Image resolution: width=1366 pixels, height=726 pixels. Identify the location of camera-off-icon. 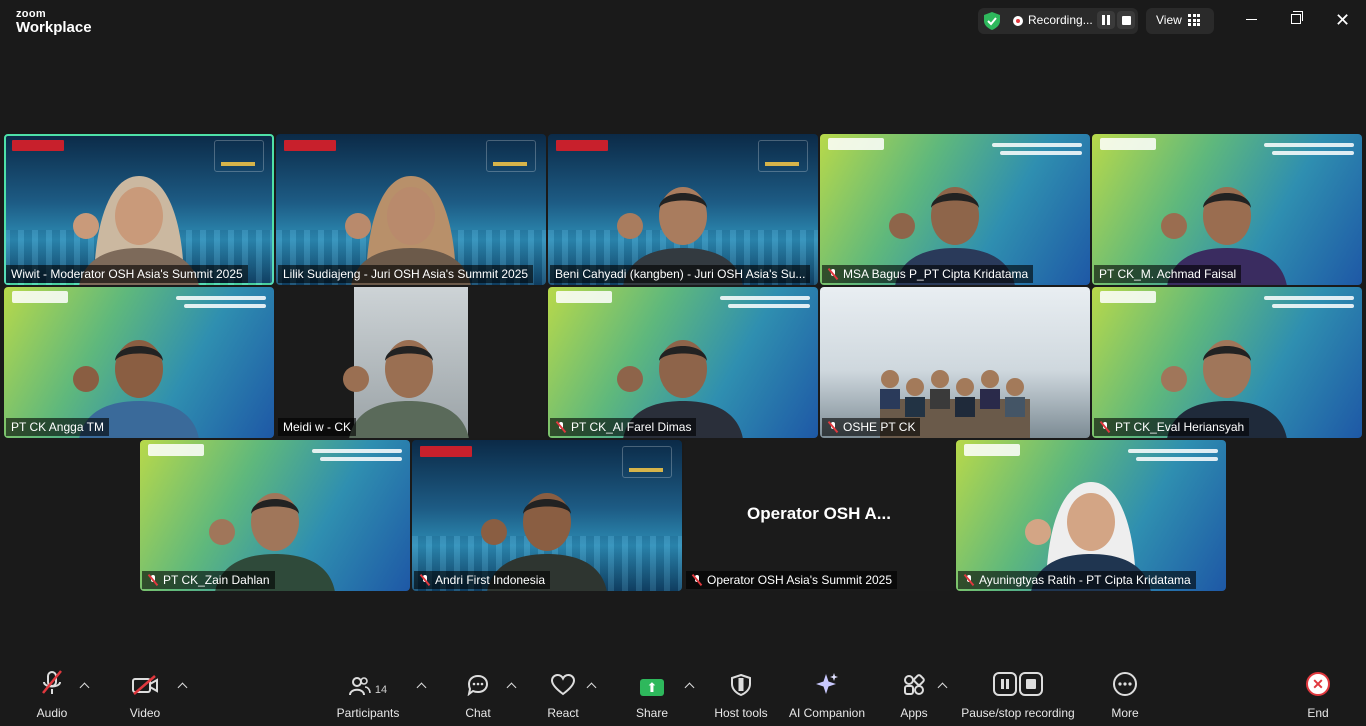
(145, 685).